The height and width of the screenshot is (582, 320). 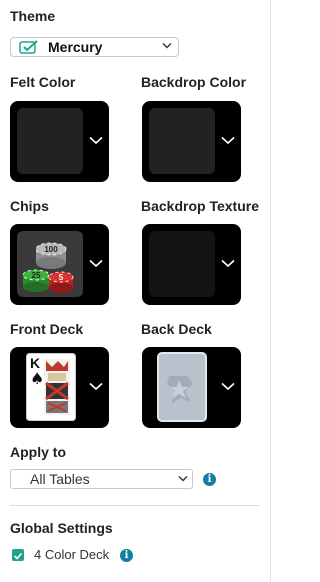 I want to click on four-color-deck-label: 4 Color Deck, so click(x=72, y=554).